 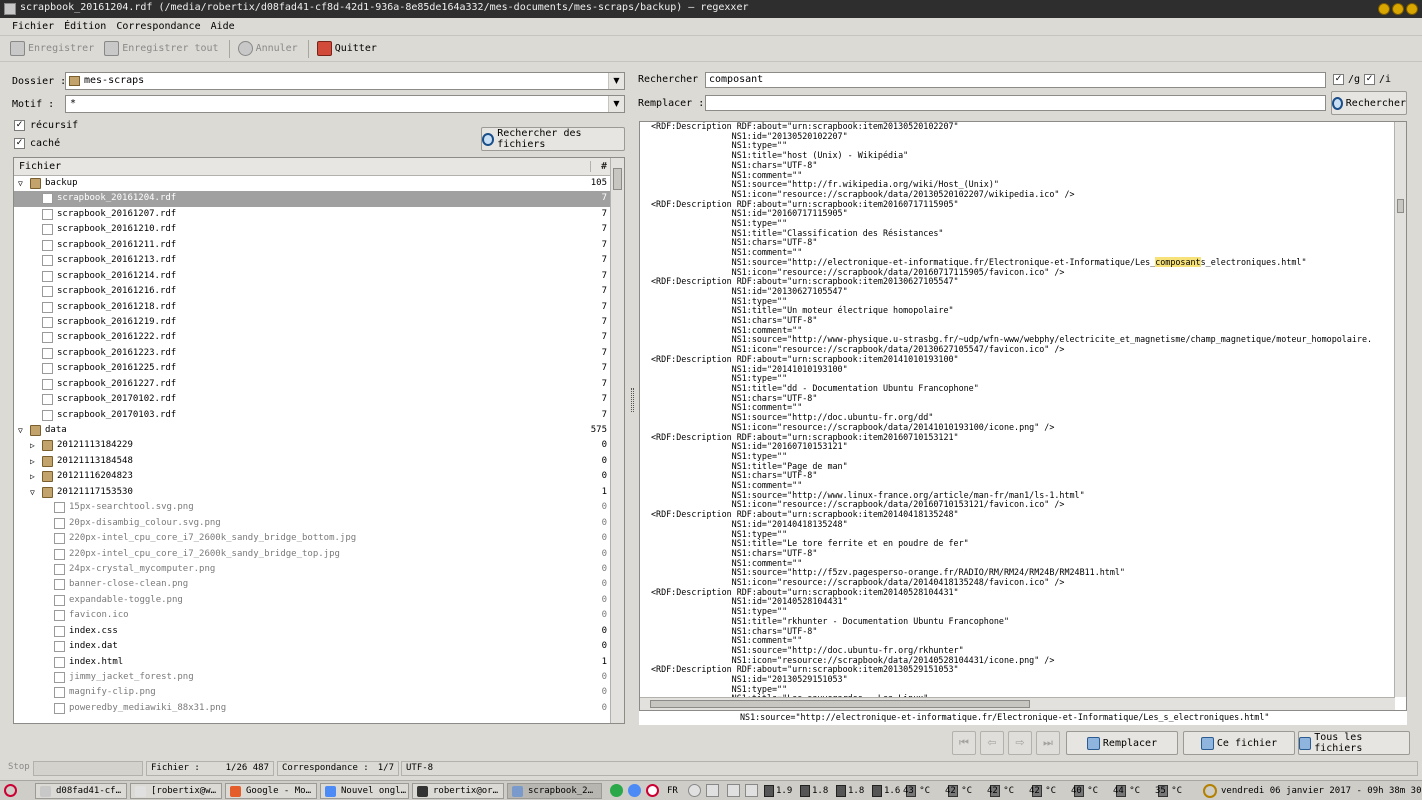 What do you see at coordinates (312, 646) in the screenshot?
I see `tree-file-row: index.dat 0` at bounding box center [312, 646].